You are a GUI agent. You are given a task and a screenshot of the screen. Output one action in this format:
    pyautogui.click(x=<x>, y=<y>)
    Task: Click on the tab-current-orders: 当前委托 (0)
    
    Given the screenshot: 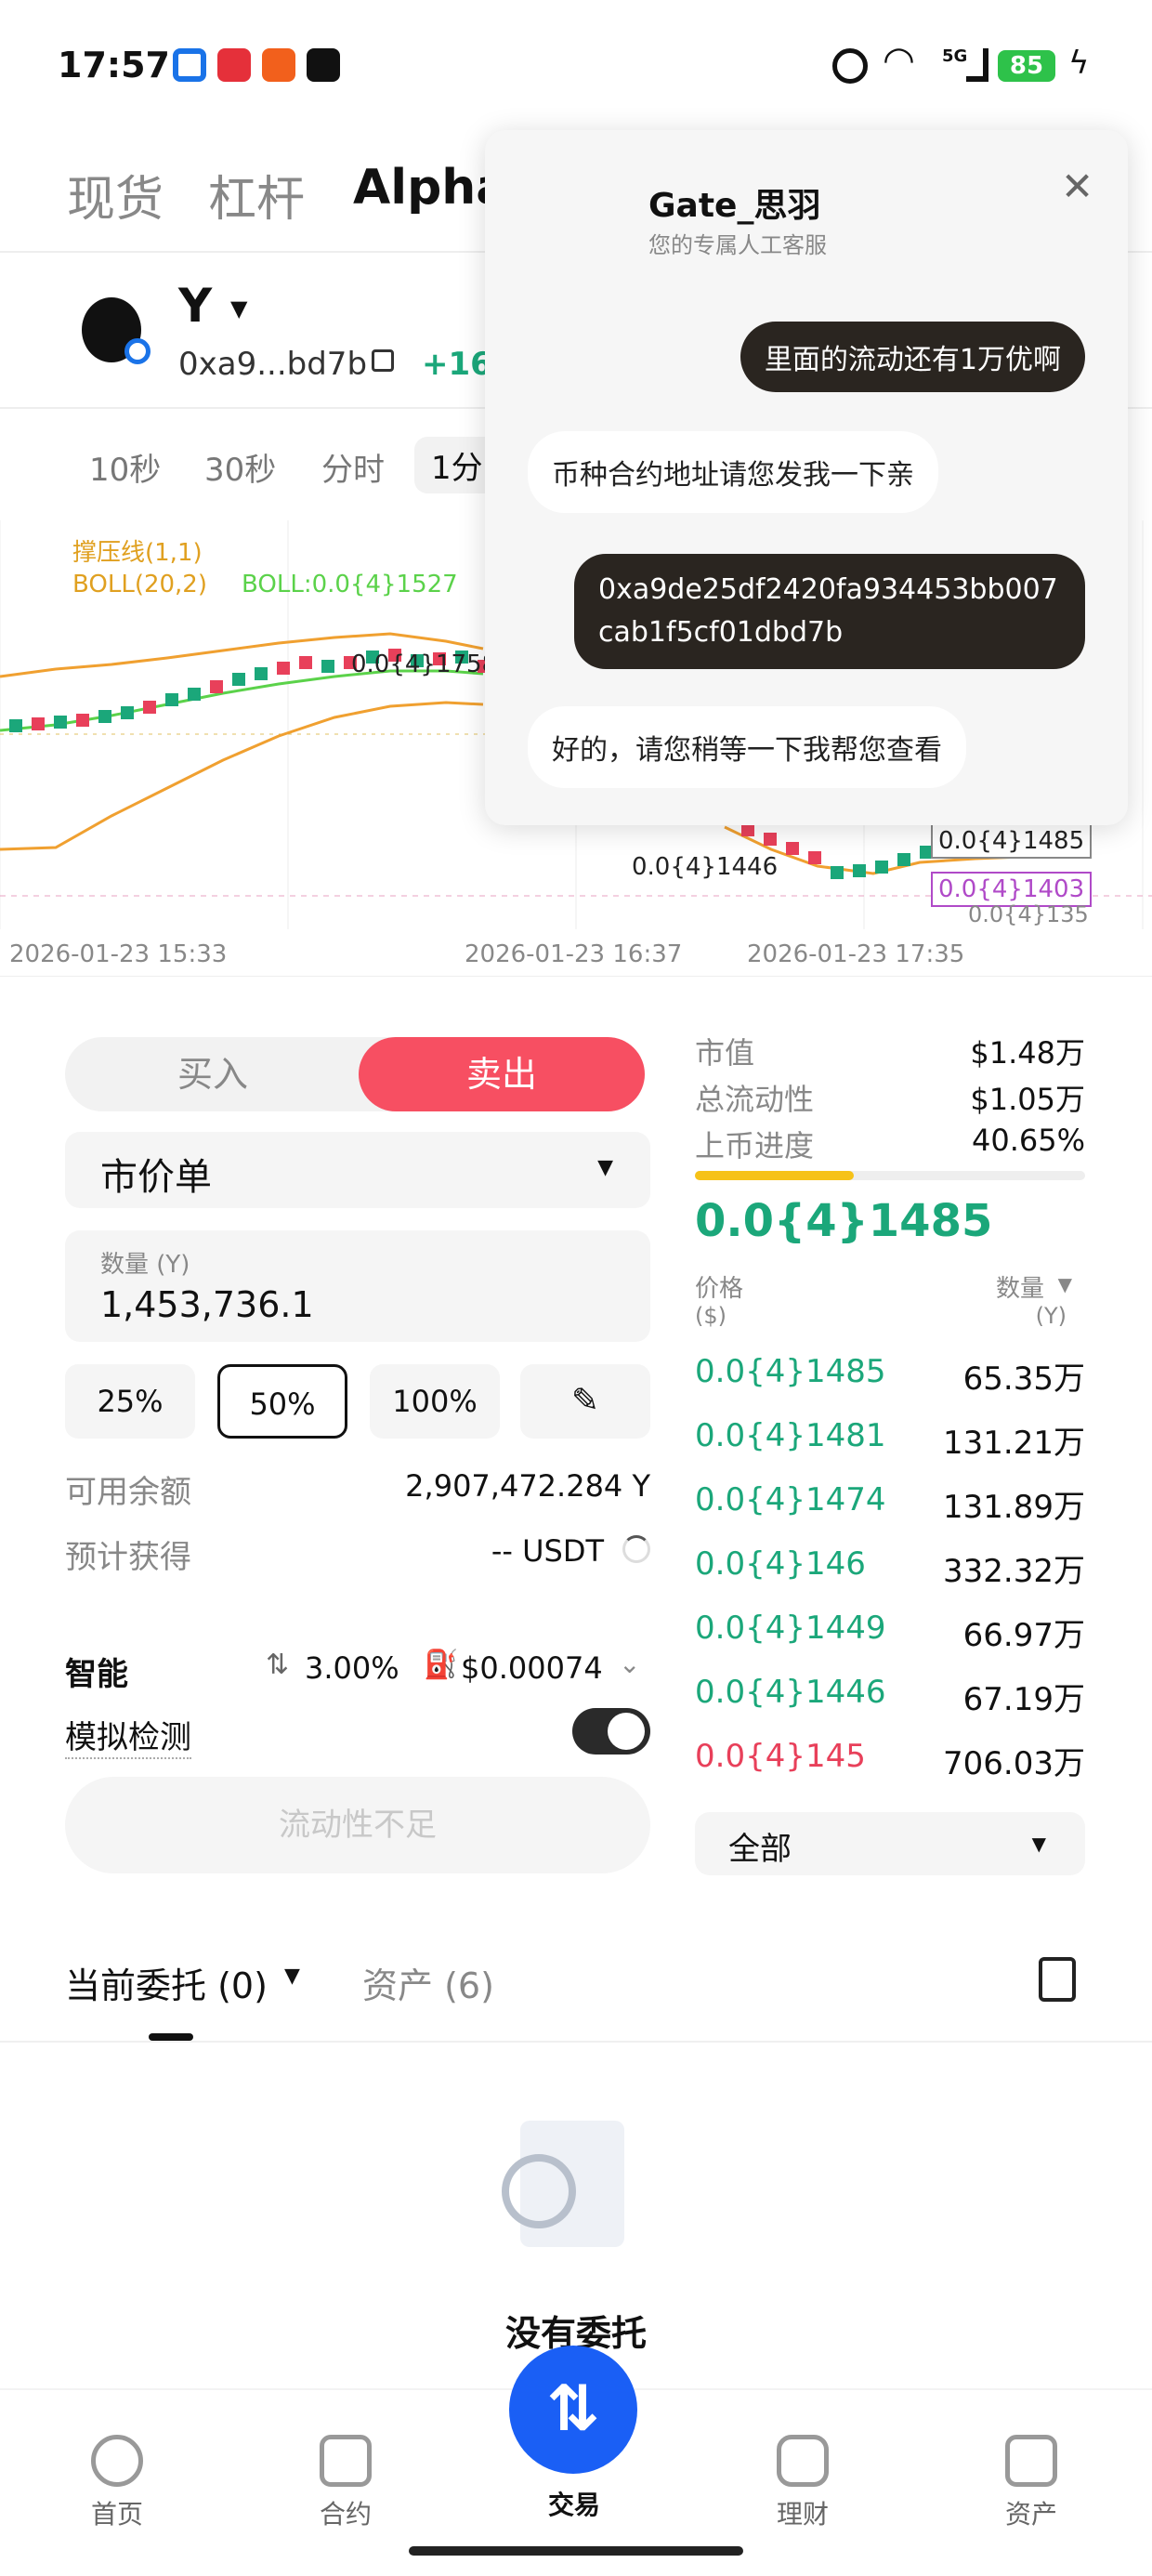 What is the action you would take?
    pyautogui.click(x=166, y=1982)
    